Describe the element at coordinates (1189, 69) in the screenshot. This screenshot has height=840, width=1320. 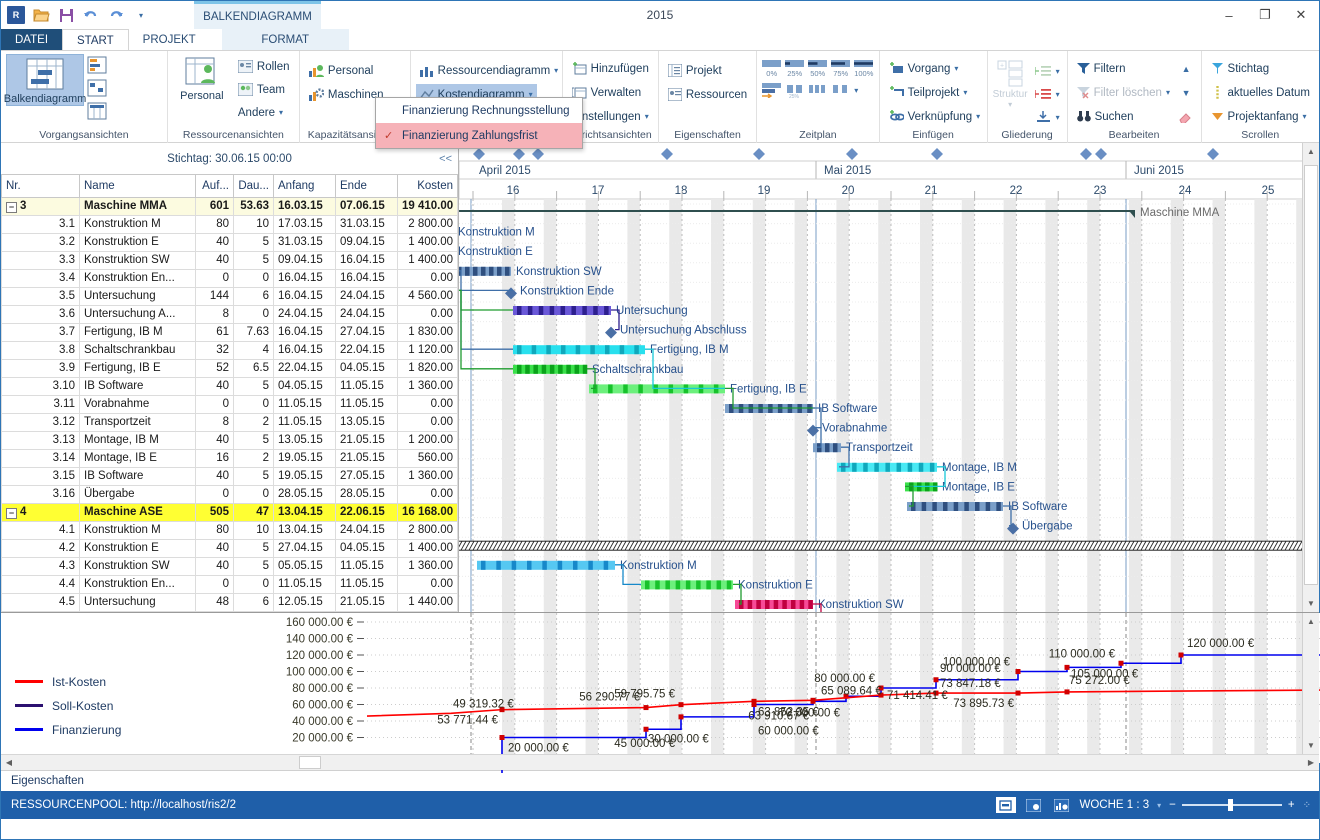
I see `scroll-up-icon: ▲` at that location.